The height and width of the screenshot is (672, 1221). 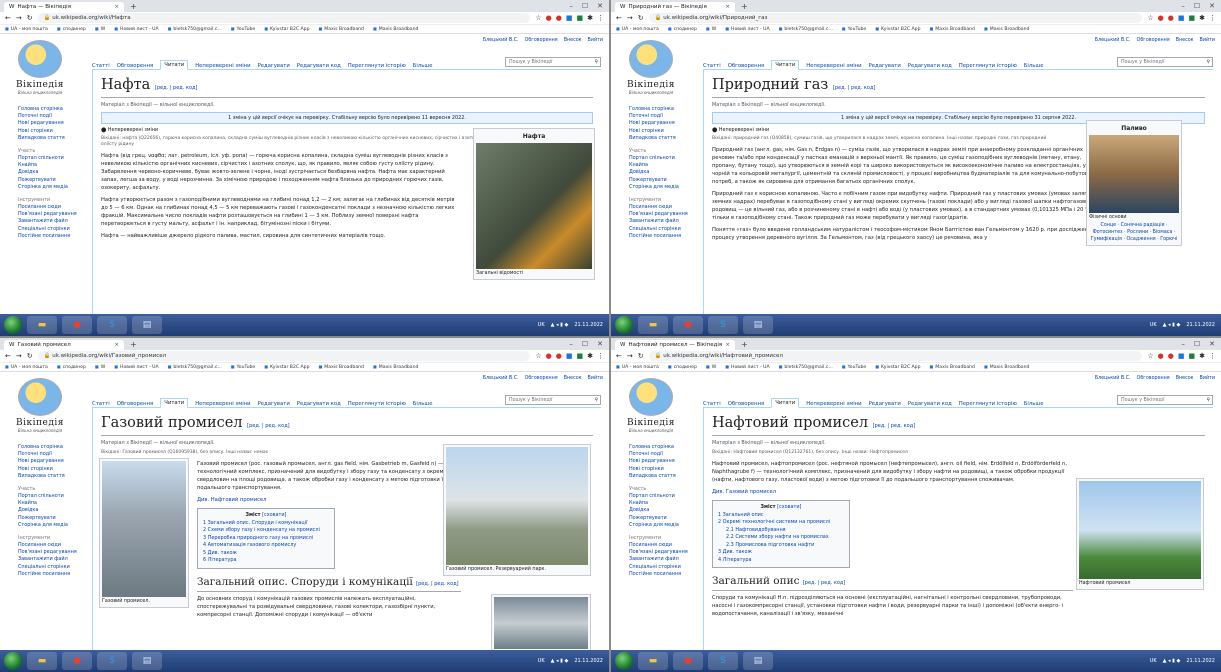 What do you see at coordinates (549, 356) in the screenshot?
I see `opera-icon: ●` at bounding box center [549, 356].